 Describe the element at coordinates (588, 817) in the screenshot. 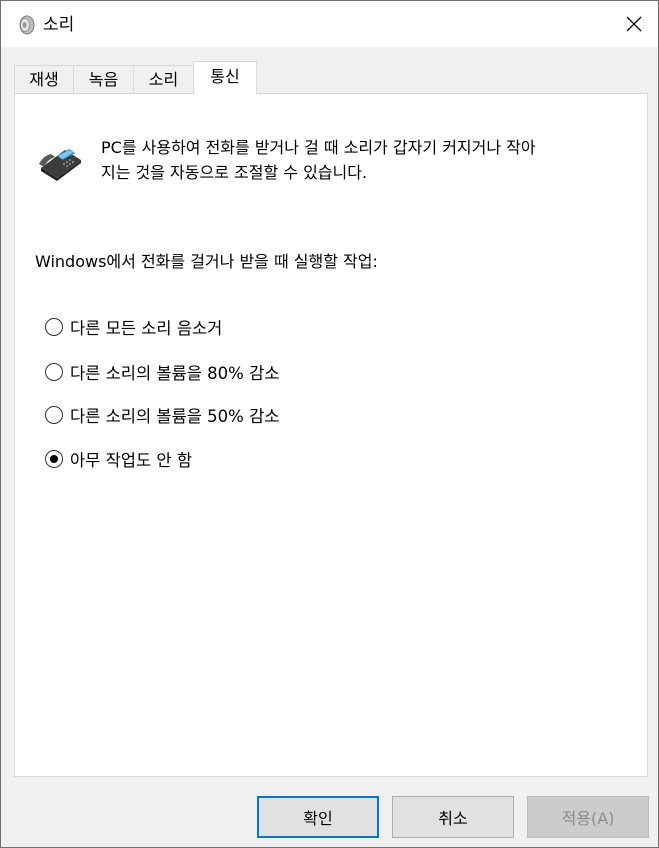

I see `apply-button: 적용(A)` at that location.